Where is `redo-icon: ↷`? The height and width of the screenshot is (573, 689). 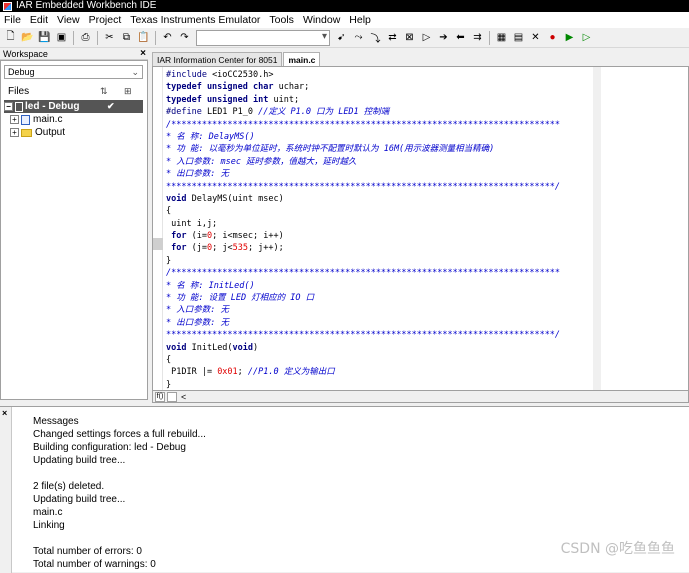
redo-icon: ↷ is located at coordinates (184, 37).